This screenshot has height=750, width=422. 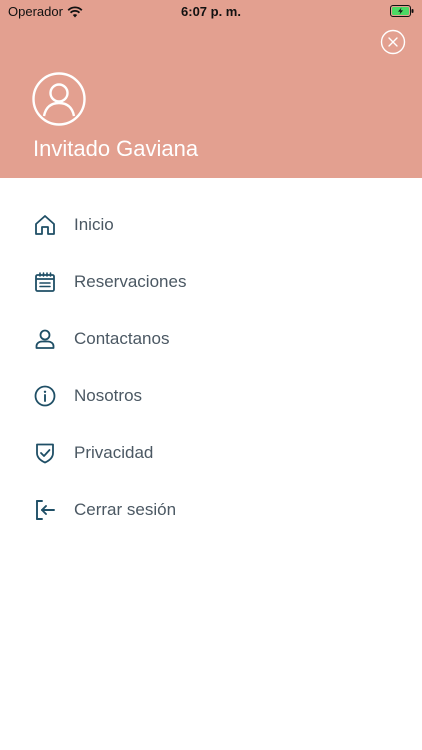 I want to click on shield-check-icon, so click(x=45, y=453).